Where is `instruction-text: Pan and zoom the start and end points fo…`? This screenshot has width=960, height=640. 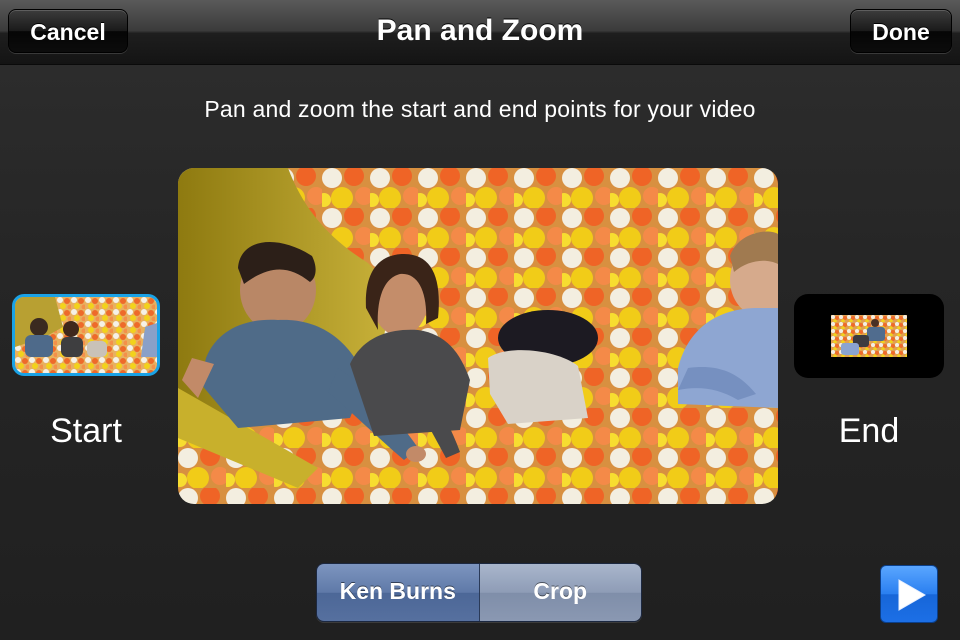
instruction-text: Pan and zoom the start and end points fo… is located at coordinates (480, 109).